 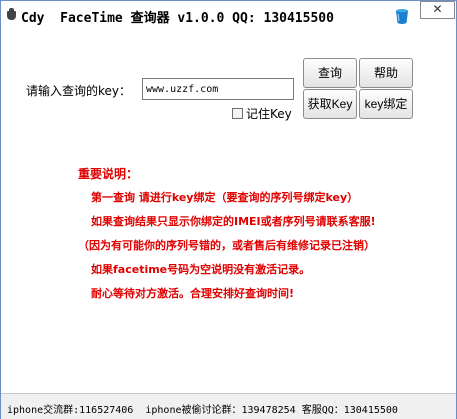 I want to click on remember-key-label: 记住Key, so click(x=269, y=114).